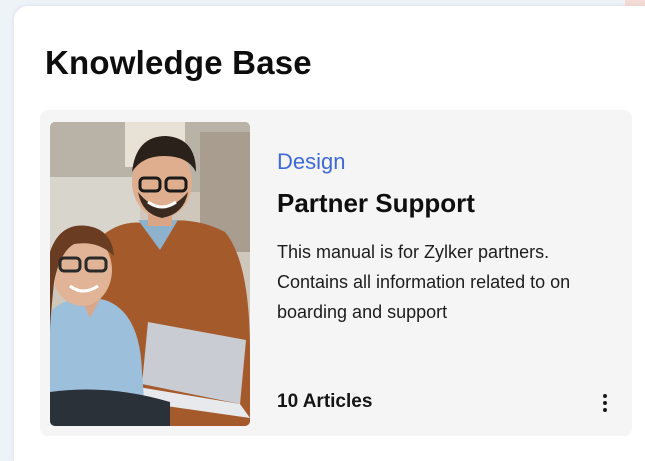 Image resolution: width=645 pixels, height=461 pixels. I want to click on more-options-button, so click(605, 403).